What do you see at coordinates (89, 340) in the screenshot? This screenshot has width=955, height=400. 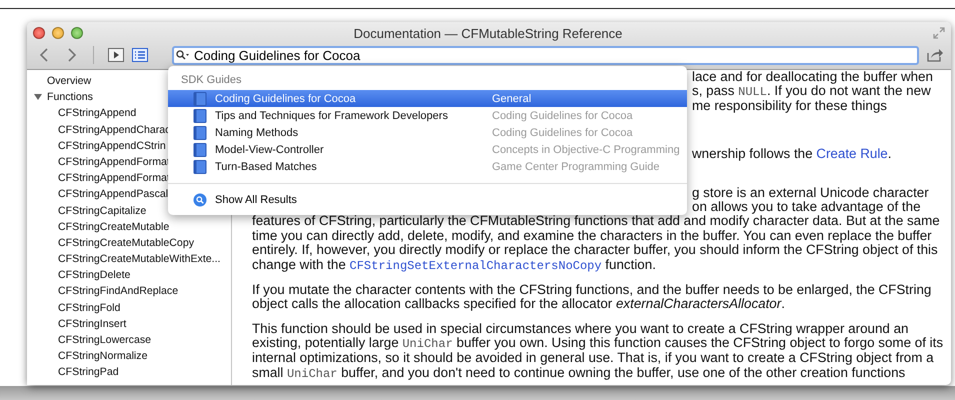 I see `sidebar-item: CFStringLowercase` at bounding box center [89, 340].